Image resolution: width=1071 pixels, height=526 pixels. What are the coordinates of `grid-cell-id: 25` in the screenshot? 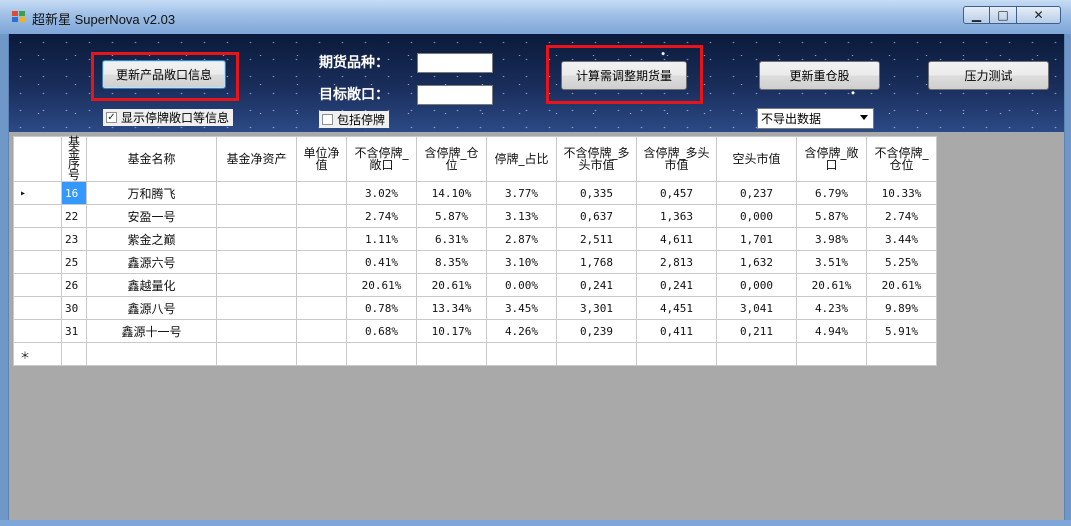 It's located at (74, 262).